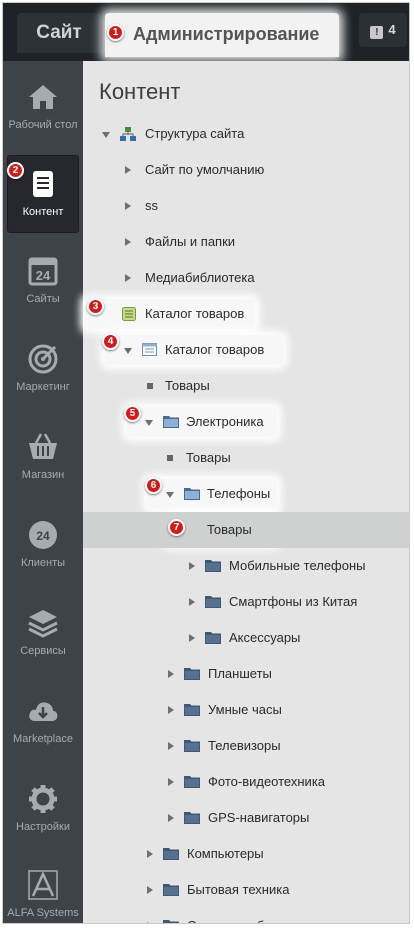 This screenshot has height=928, width=414. I want to click on tree-item-phones: Телефоны, so click(246, 494).